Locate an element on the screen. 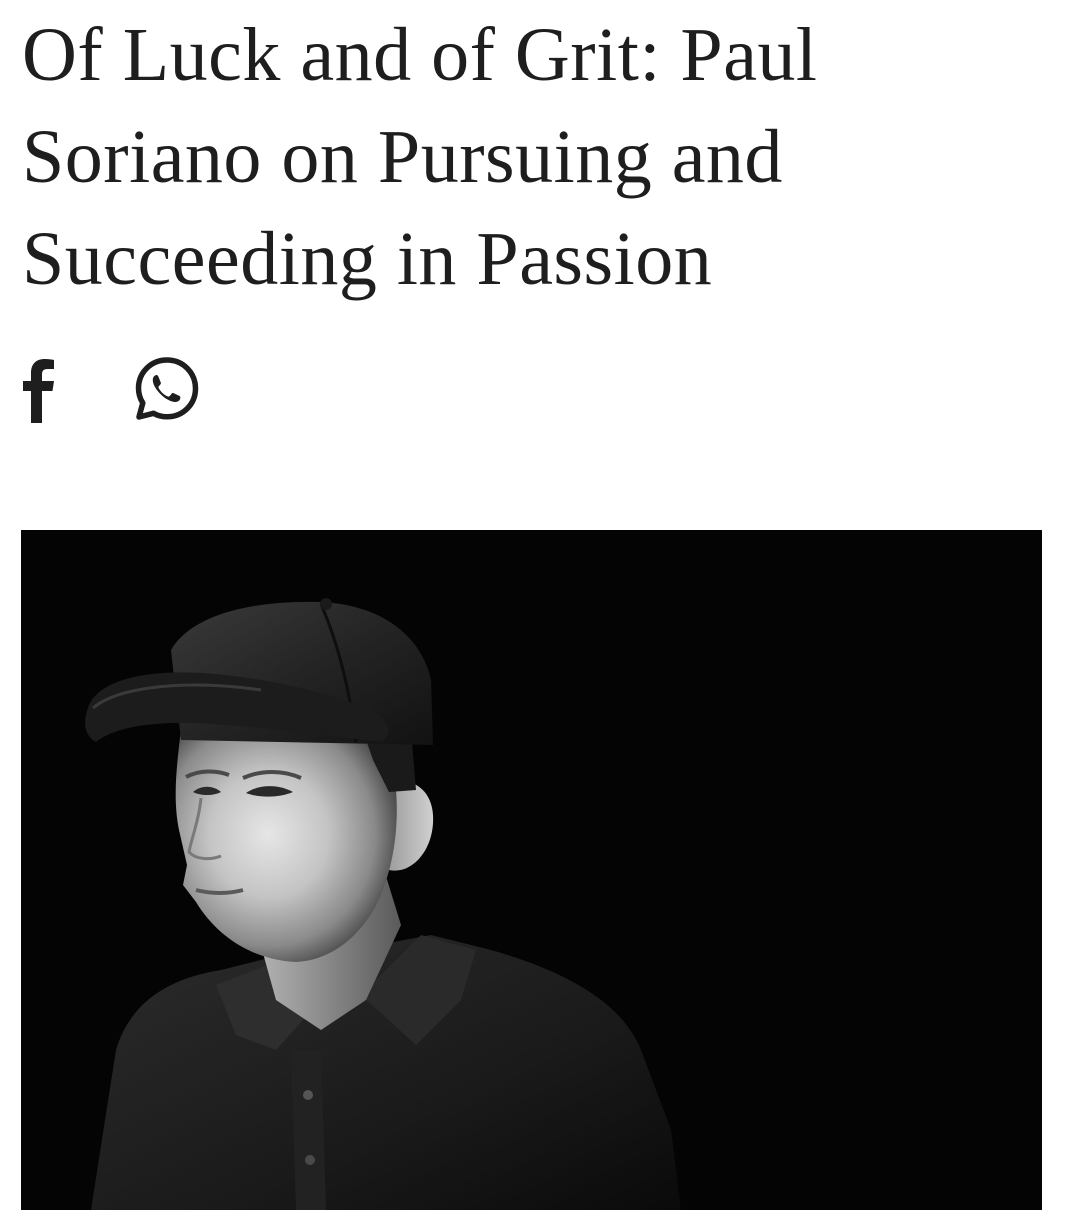 This screenshot has width=1080, height=1223. share-bar is located at coordinates (111, 391).